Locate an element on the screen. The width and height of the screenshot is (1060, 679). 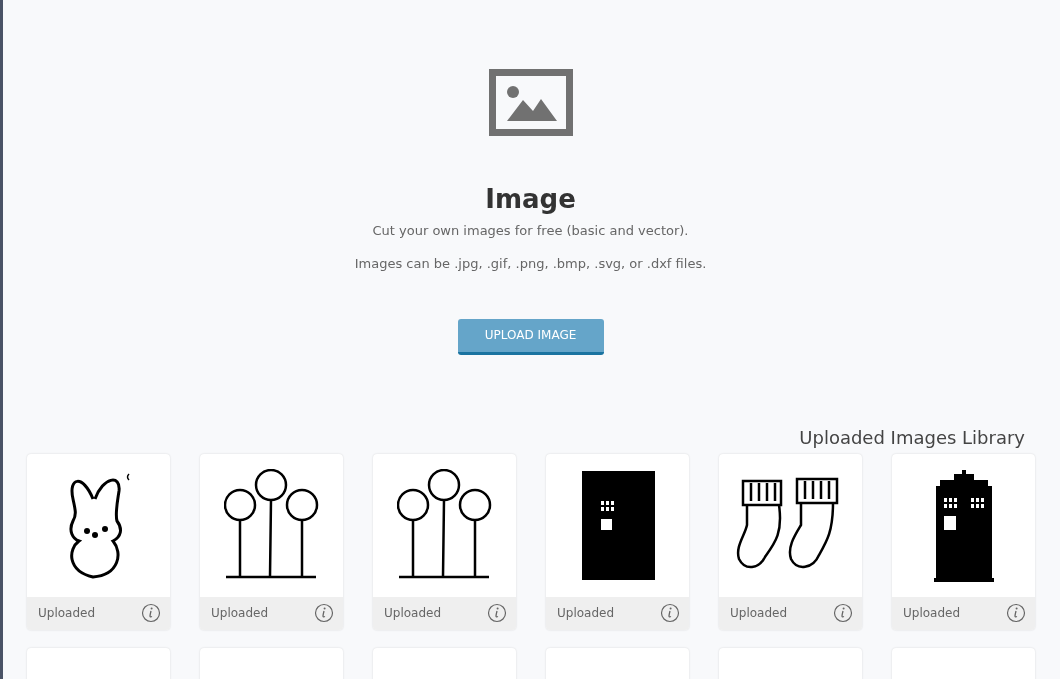
image-icon is located at coordinates (530, 102).